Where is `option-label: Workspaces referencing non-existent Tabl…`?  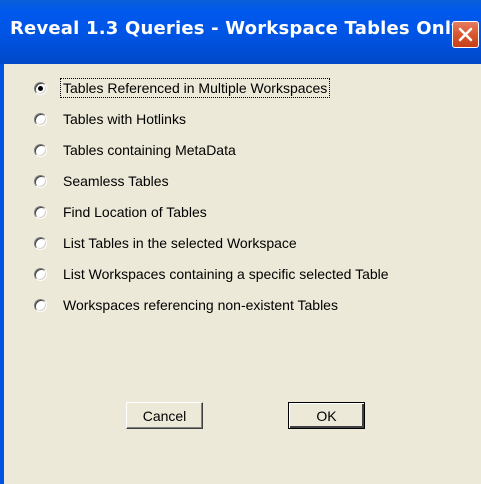 option-label: Workspaces referencing non-existent Tabl… is located at coordinates (200, 305).